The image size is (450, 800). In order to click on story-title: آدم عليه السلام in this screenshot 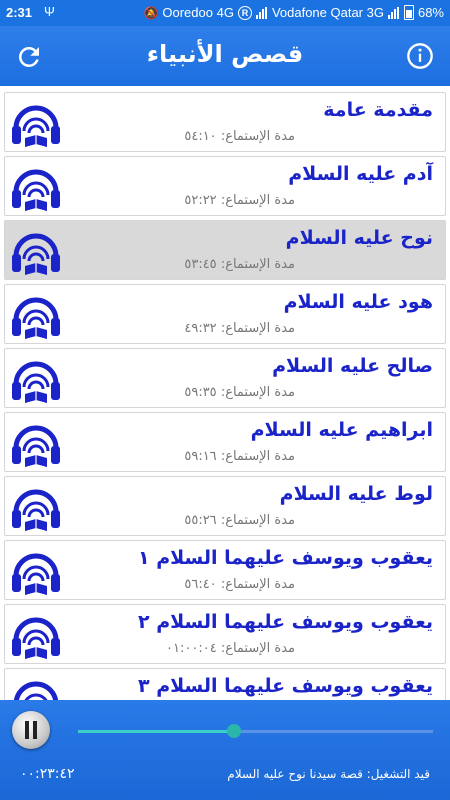, I will do `click(360, 174)`.